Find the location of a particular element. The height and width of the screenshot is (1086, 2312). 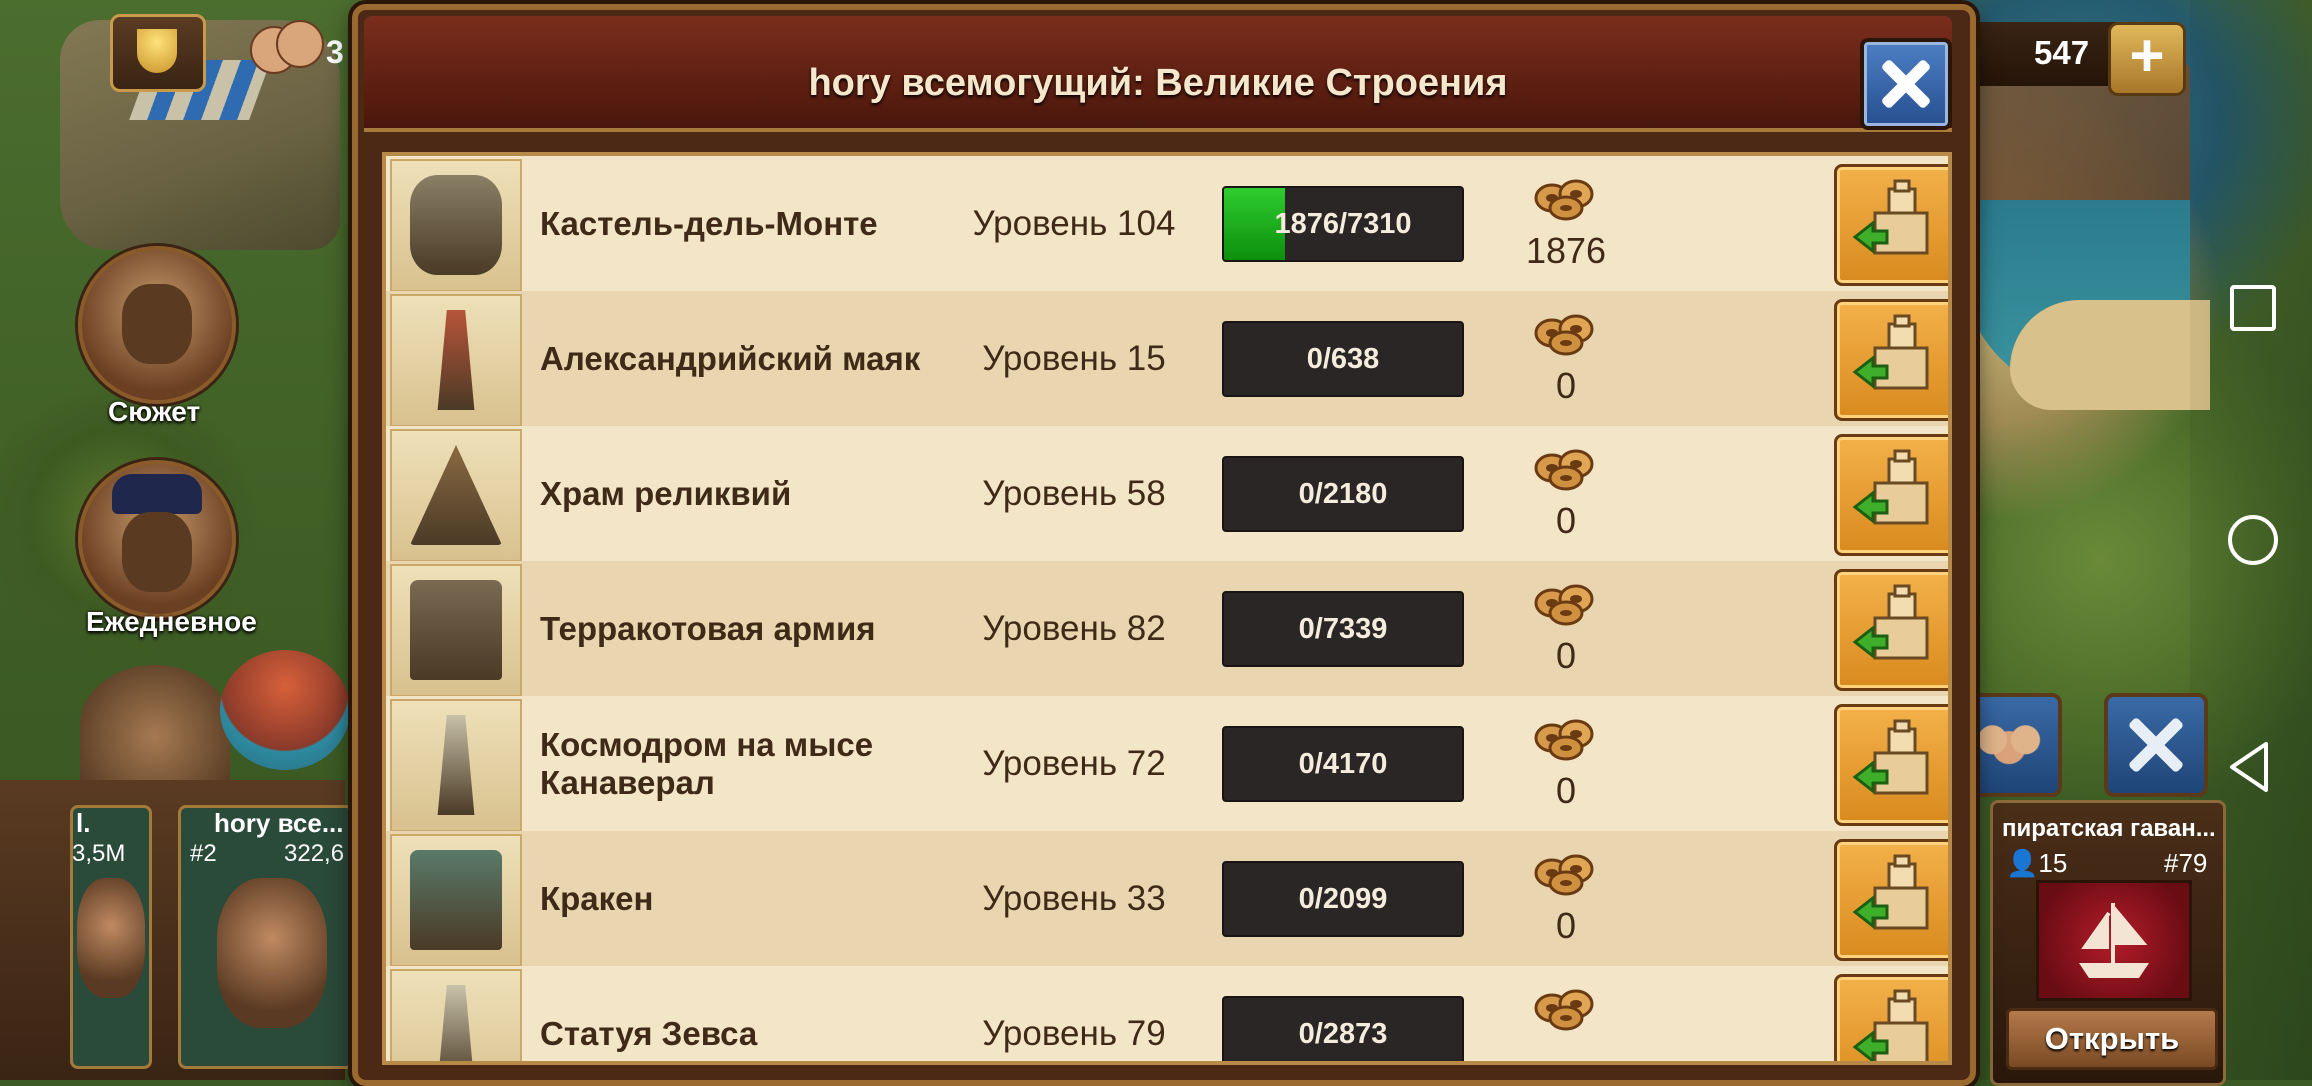

great-building-level: Уровень 72 is located at coordinates (1074, 763).